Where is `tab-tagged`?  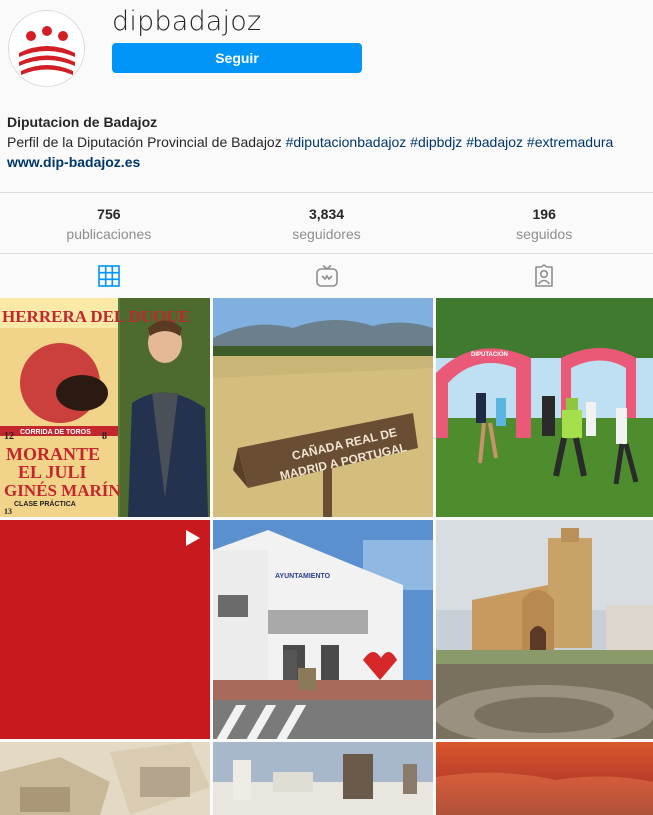
tab-tagged is located at coordinates (544, 276).